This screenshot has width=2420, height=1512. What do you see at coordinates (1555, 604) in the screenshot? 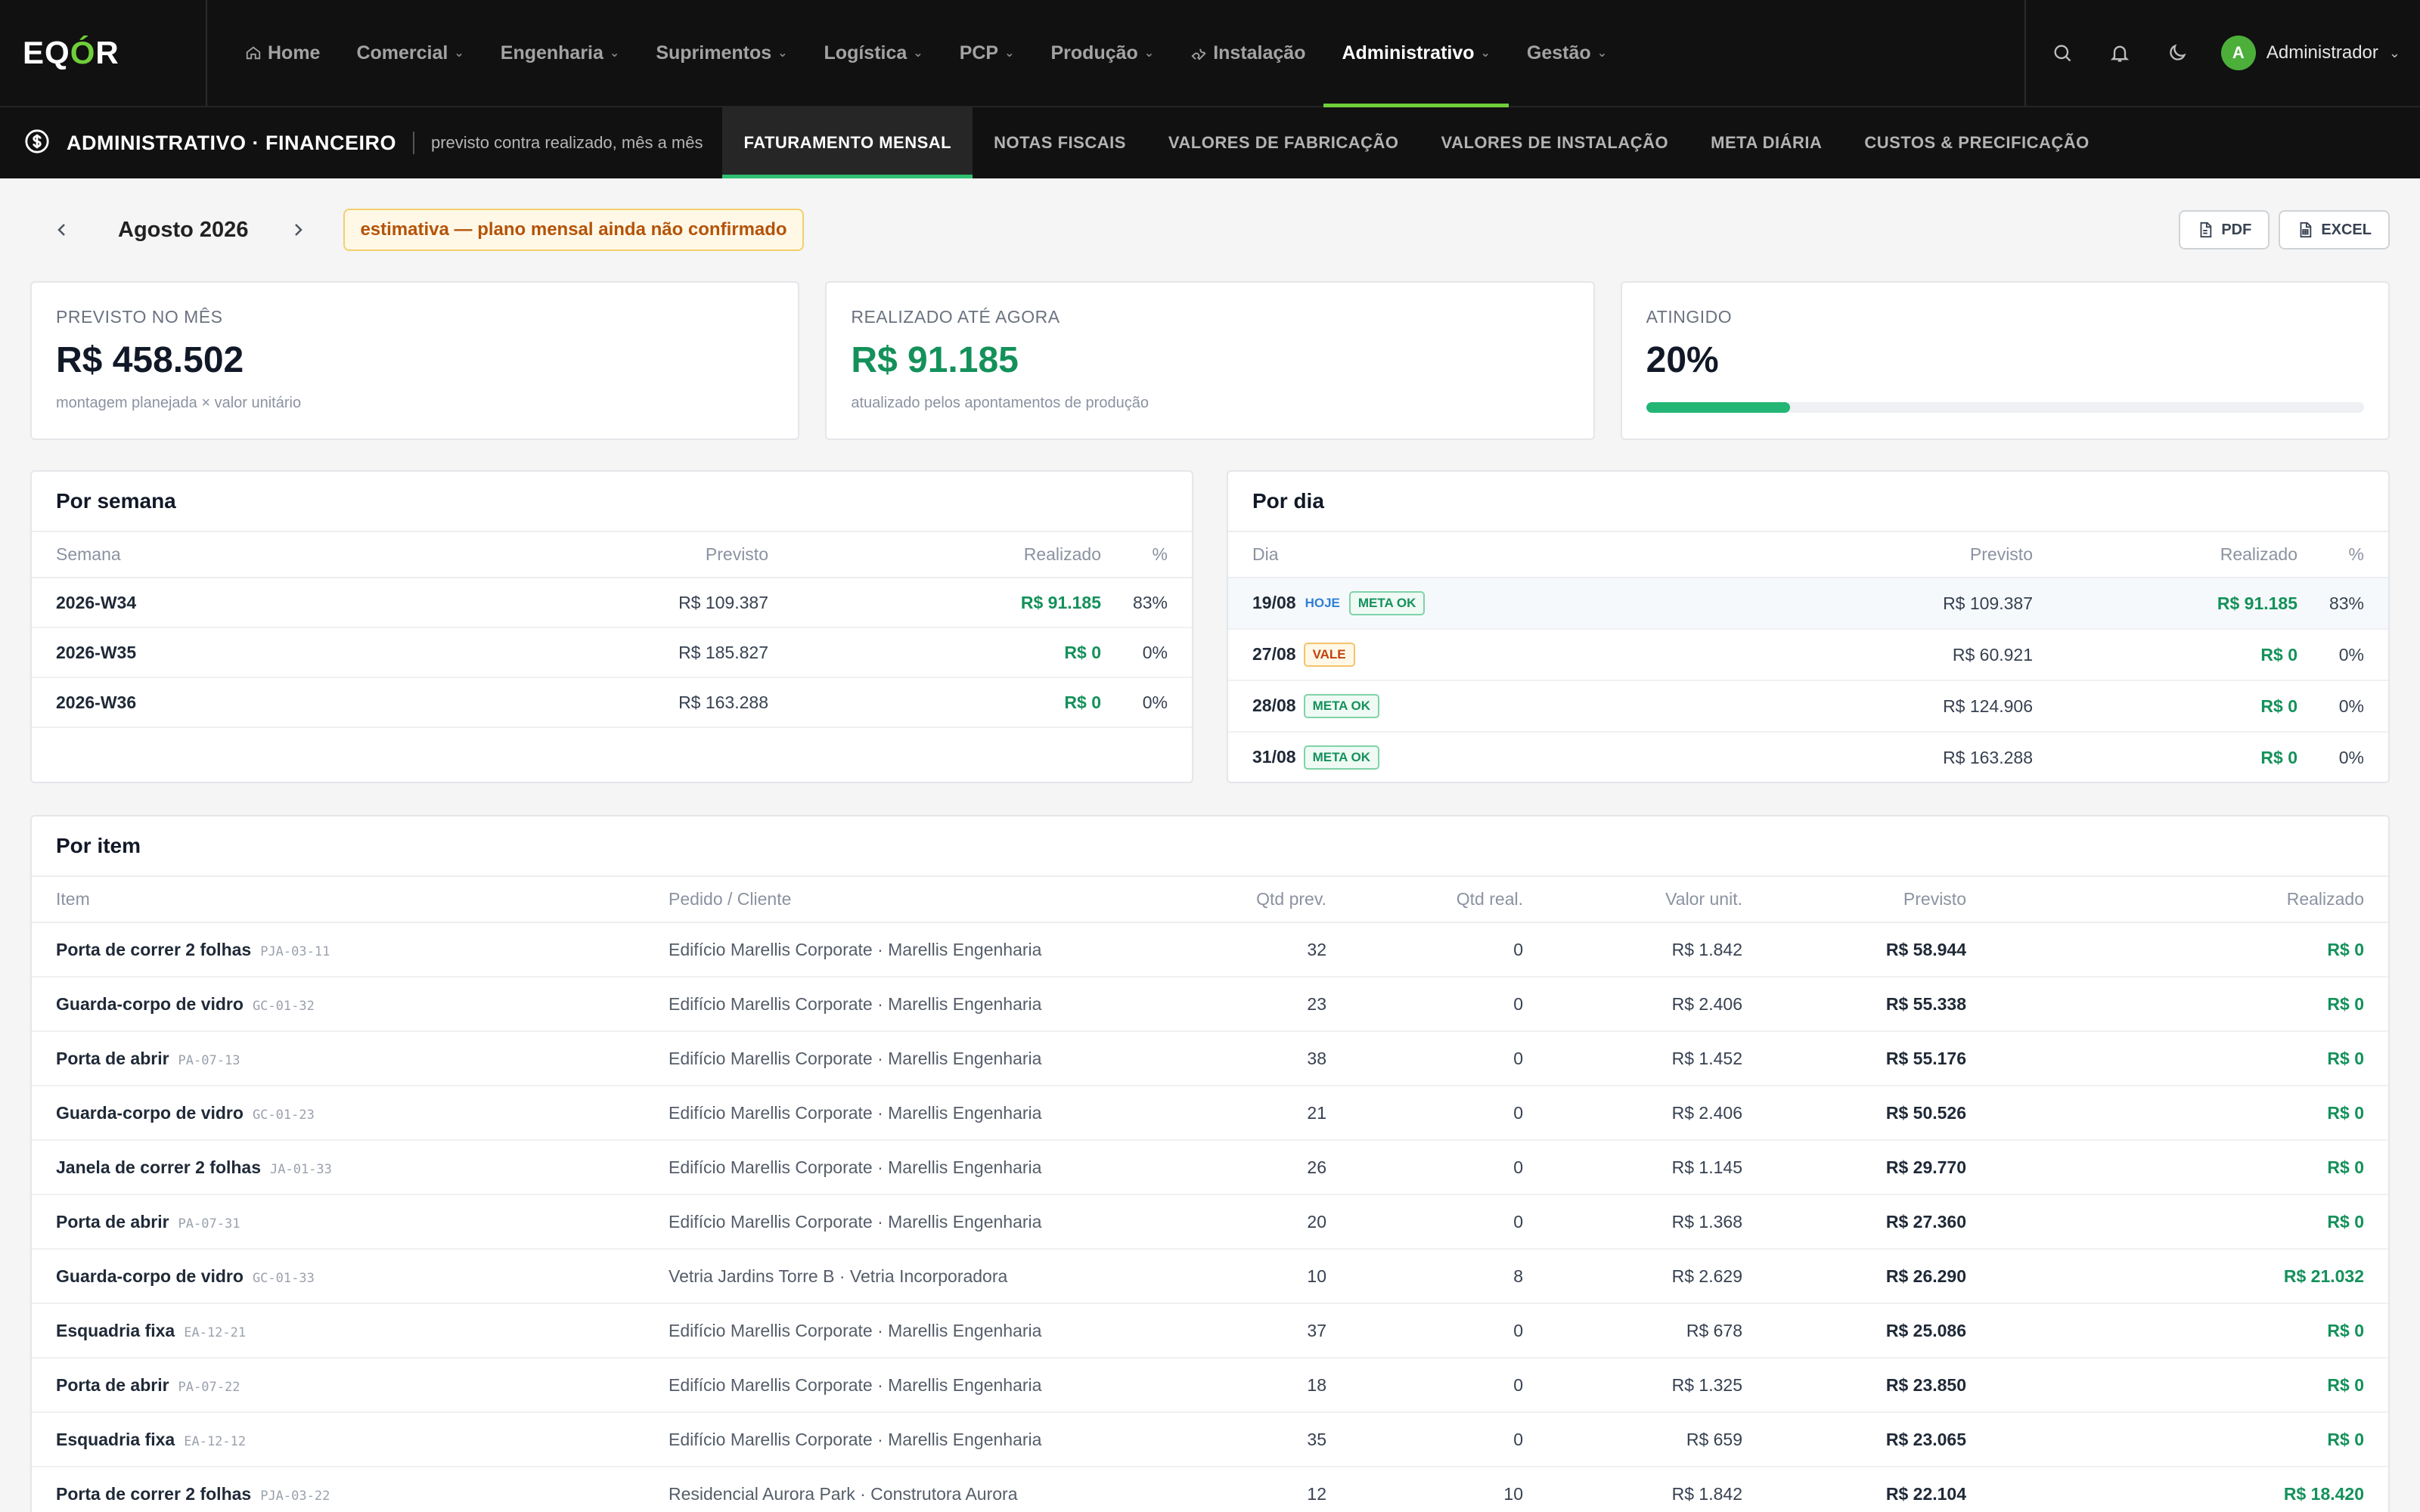
I see `day-cell: 19/08 HOJE META OK` at bounding box center [1555, 604].